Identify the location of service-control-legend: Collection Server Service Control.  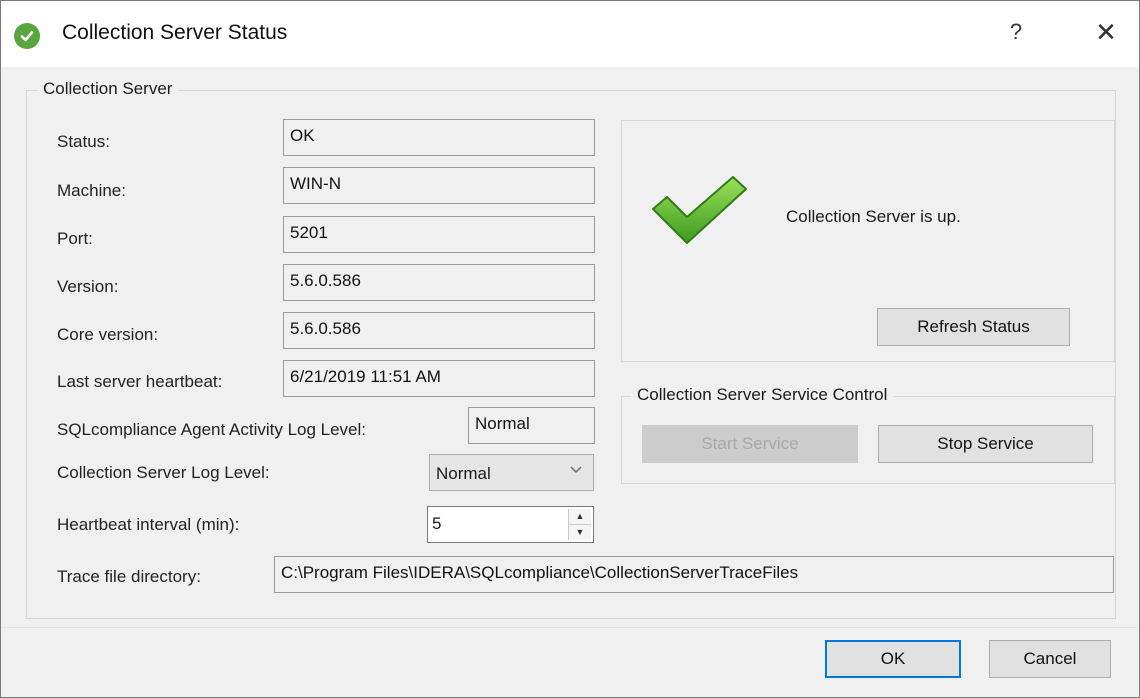
(762, 395).